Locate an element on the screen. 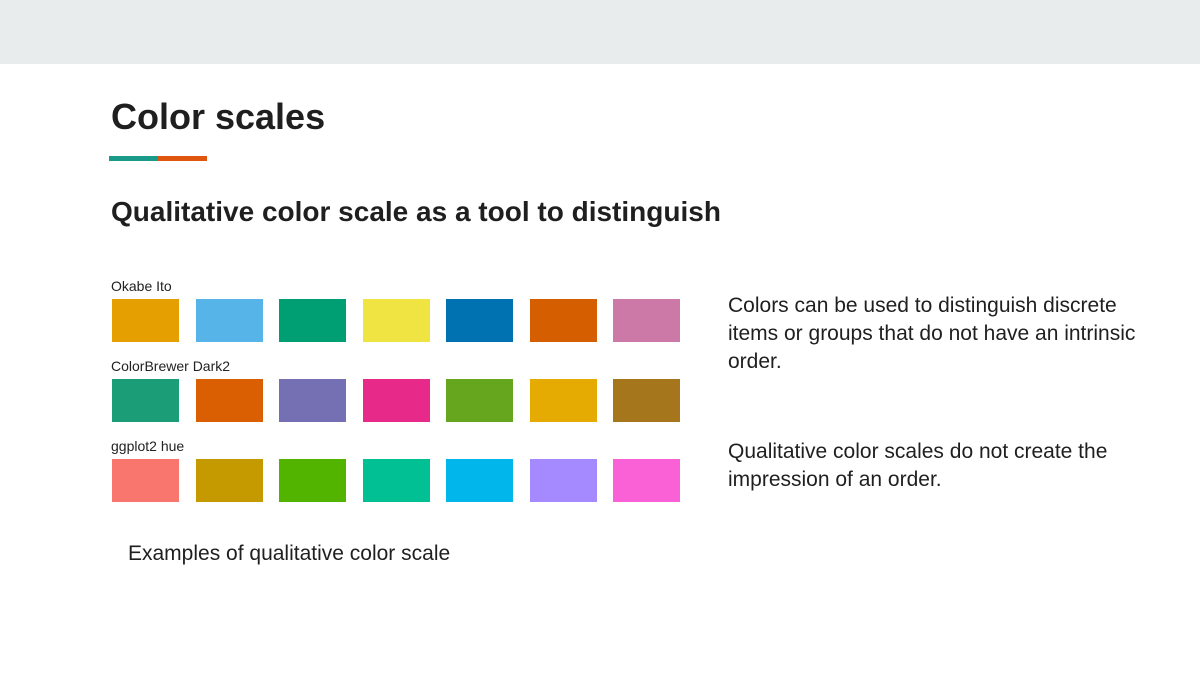 The height and width of the screenshot is (675, 1200). underline-segment-teal is located at coordinates (133, 158).